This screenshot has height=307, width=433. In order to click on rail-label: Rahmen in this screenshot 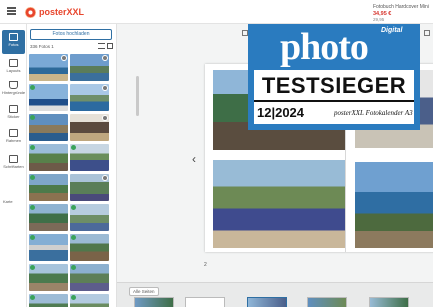, I will do `click(13, 140)`.